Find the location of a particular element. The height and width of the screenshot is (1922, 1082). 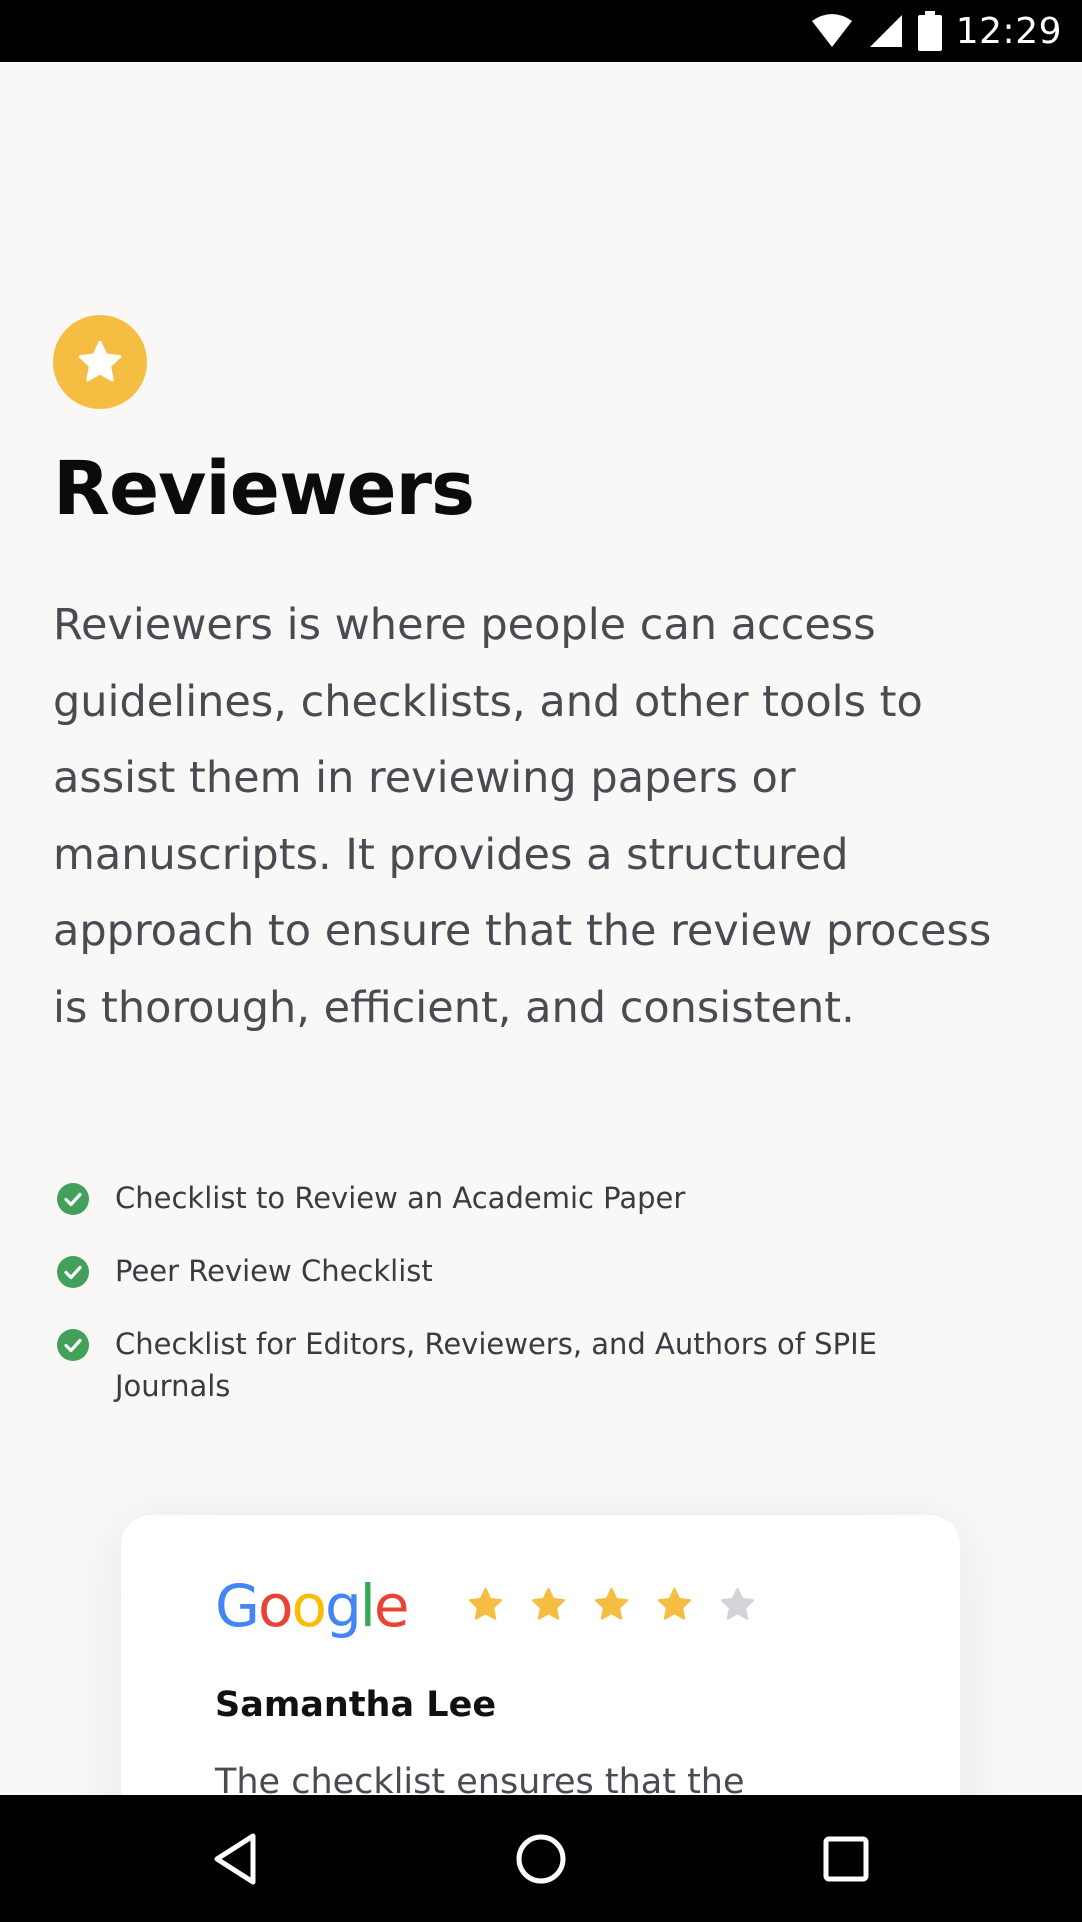

checklist-item-label: Checklist to Review an Academic Paper is located at coordinates (400, 1198).